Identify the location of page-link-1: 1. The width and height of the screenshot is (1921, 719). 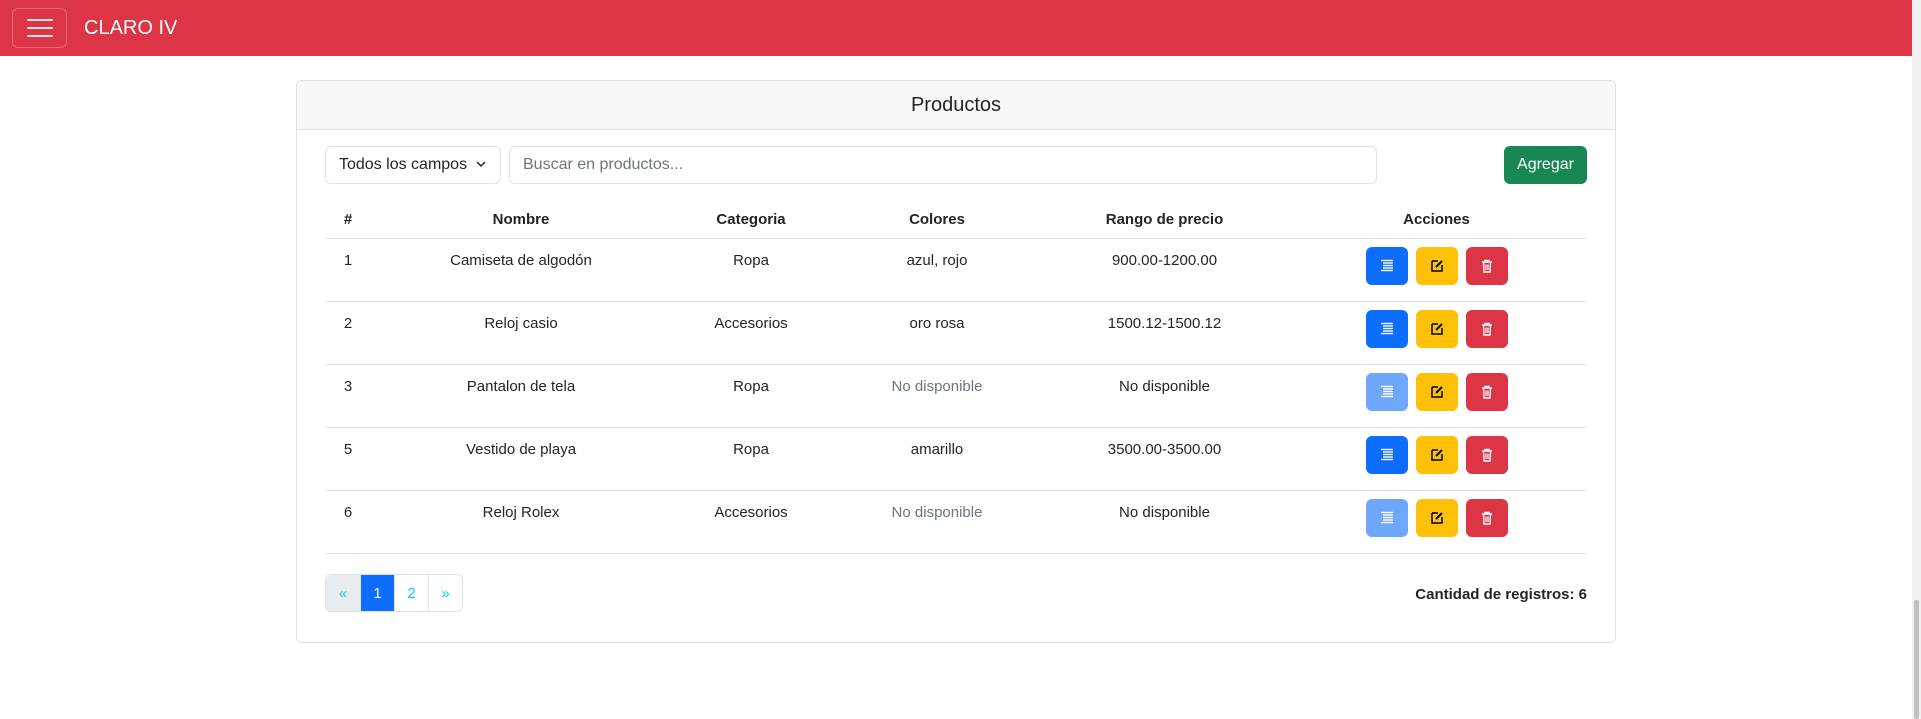
(377, 593).